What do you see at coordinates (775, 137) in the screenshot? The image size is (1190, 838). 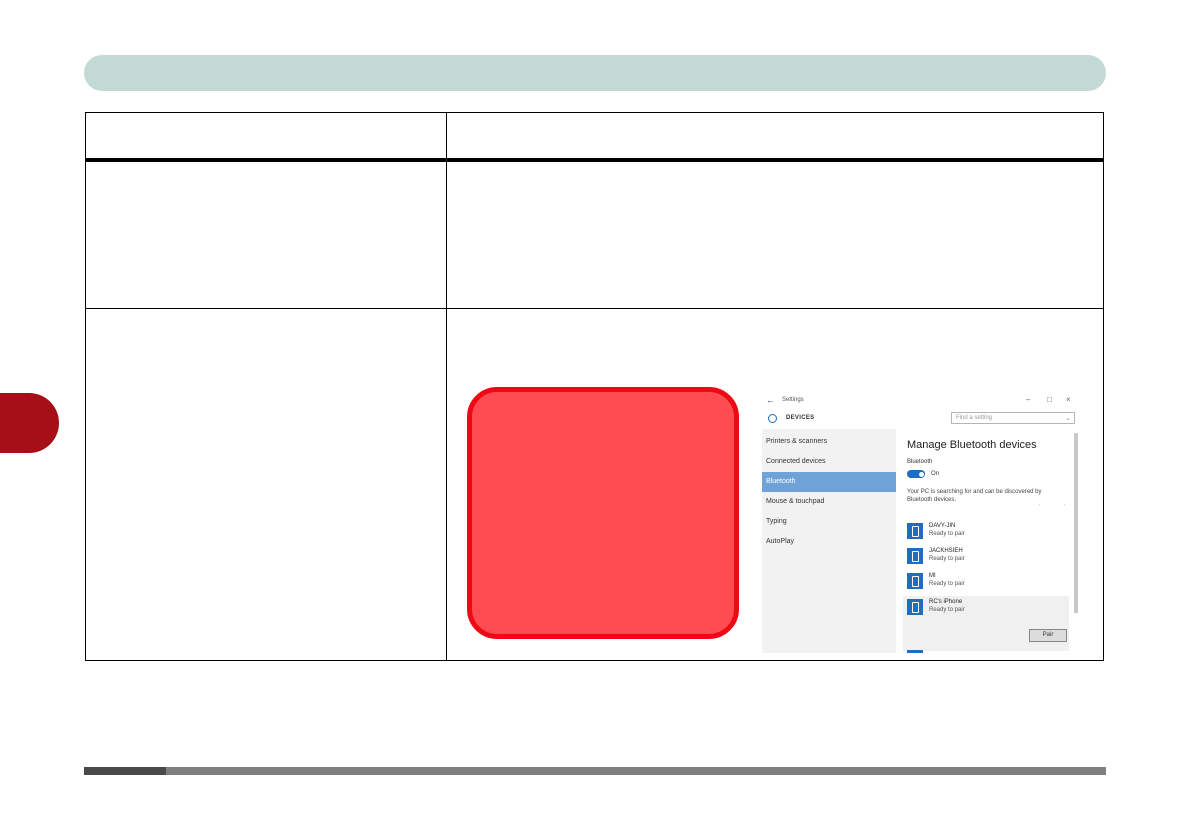 I see `table-header-cell-right` at bounding box center [775, 137].